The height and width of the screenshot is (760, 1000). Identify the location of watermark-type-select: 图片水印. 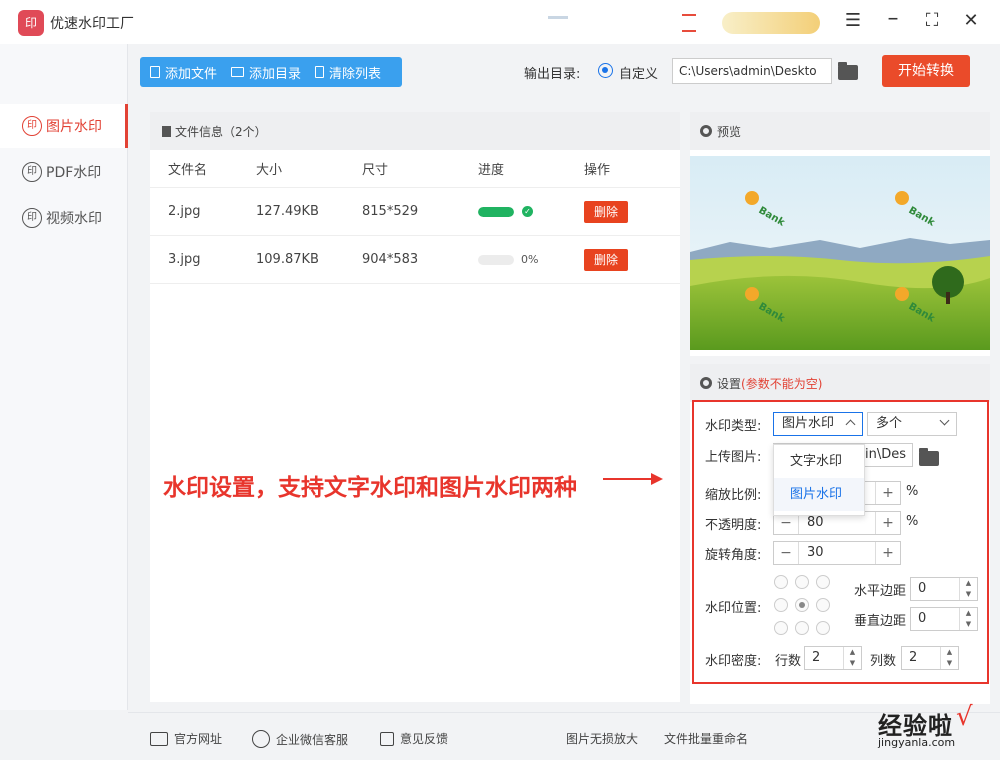
(818, 424).